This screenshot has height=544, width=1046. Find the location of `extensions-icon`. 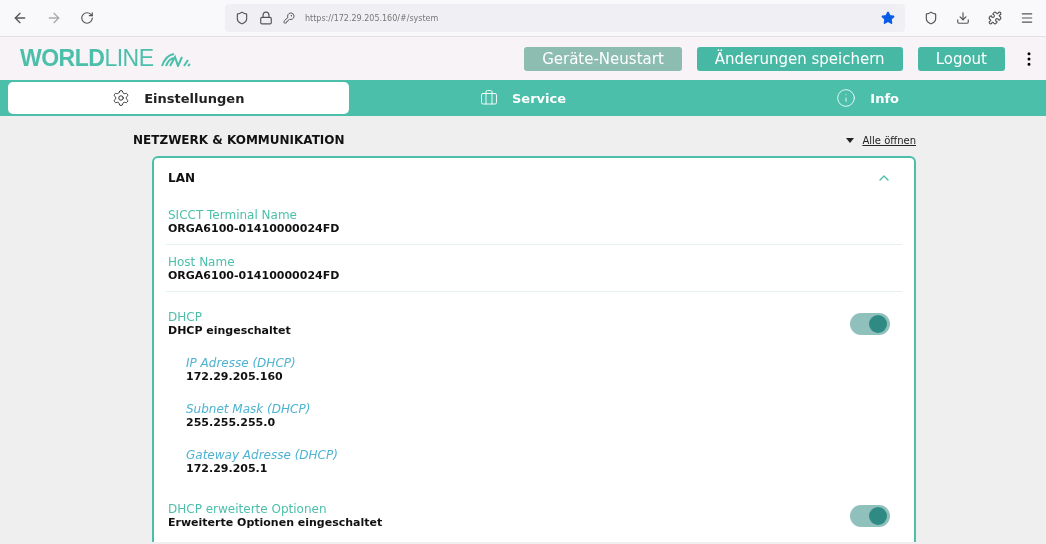

extensions-icon is located at coordinates (995, 18).